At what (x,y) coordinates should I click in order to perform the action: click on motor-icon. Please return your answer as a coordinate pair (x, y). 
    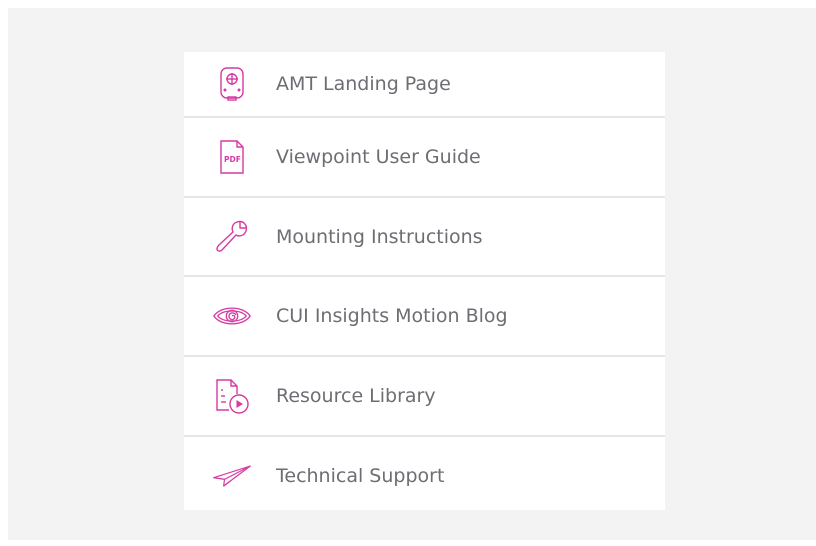
    Looking at the image, I should click on (232, 84).